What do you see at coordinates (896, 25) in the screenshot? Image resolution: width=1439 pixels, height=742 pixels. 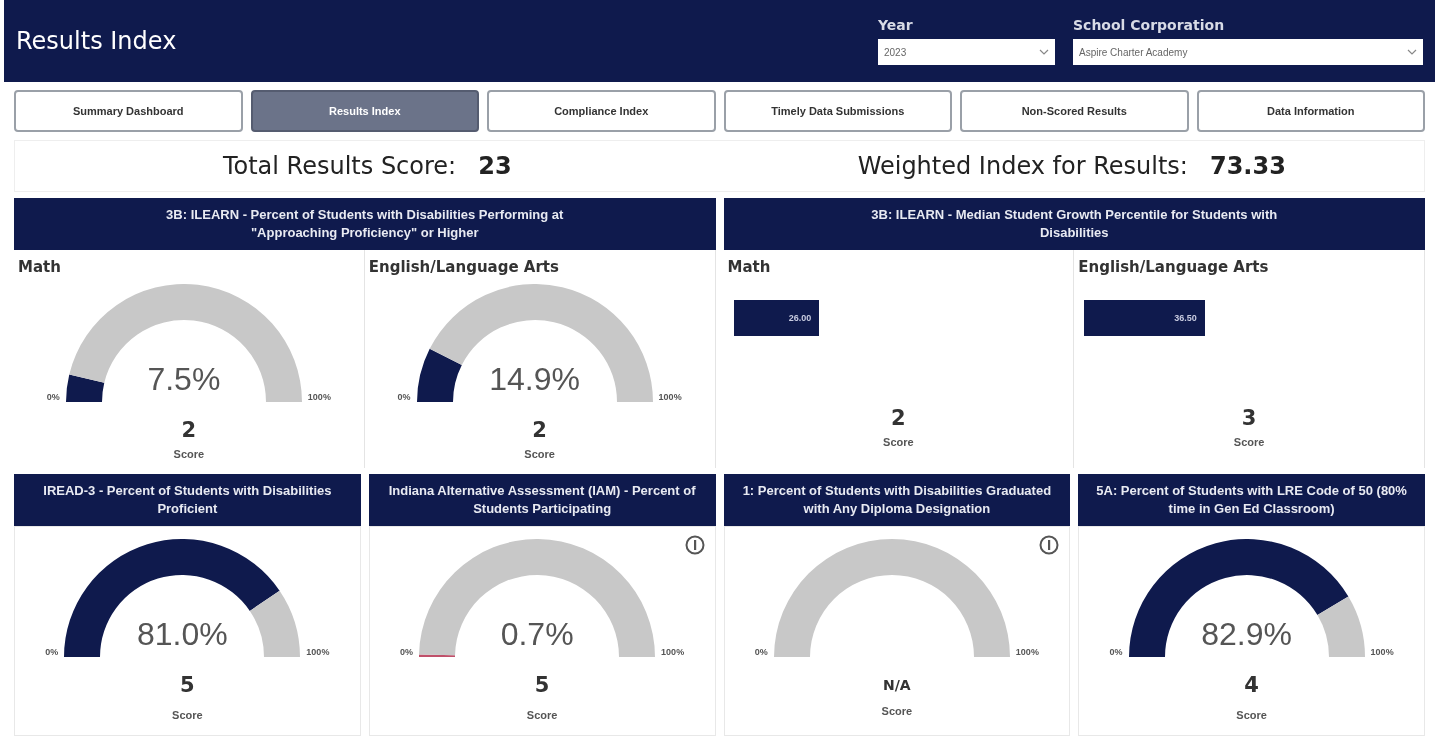 I see `filter-label: Year` at bounding box center [896, 25].